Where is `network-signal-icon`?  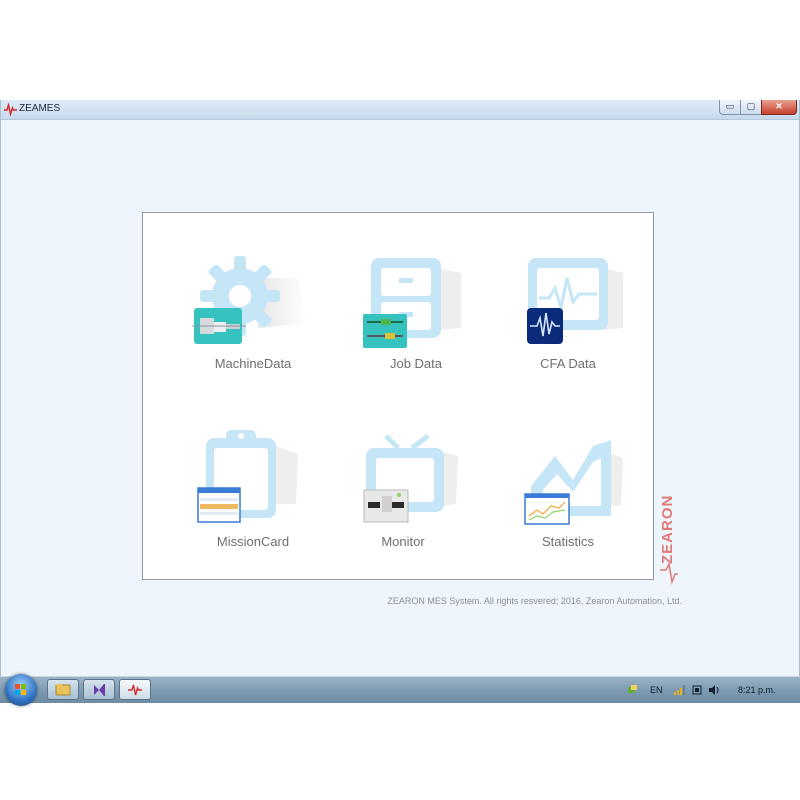 network-signal-icon is located at coordinates (679, 690).